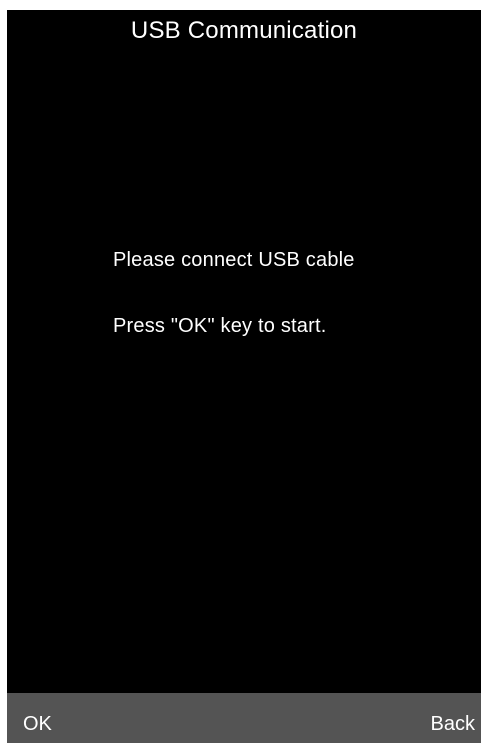  Describe the element at coordinates (234, 260) in the screenshot. I see `connect-usb-message: Please connect USB cable` at that location.